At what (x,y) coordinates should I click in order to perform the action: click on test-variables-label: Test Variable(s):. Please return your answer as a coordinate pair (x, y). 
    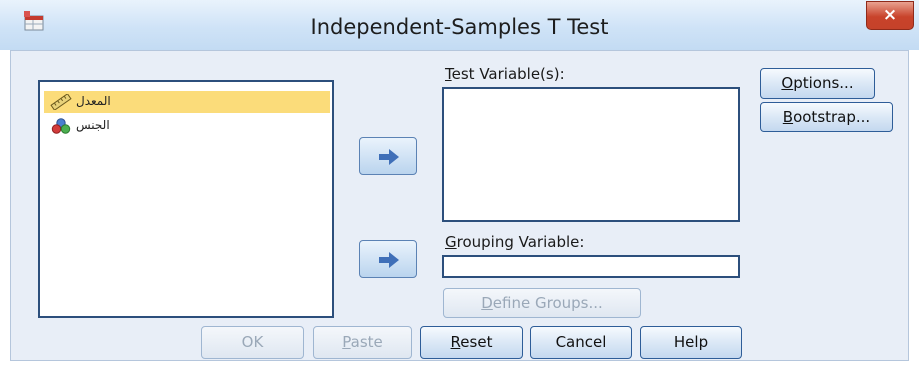
    Looking at the image, I should click on (505, 74).